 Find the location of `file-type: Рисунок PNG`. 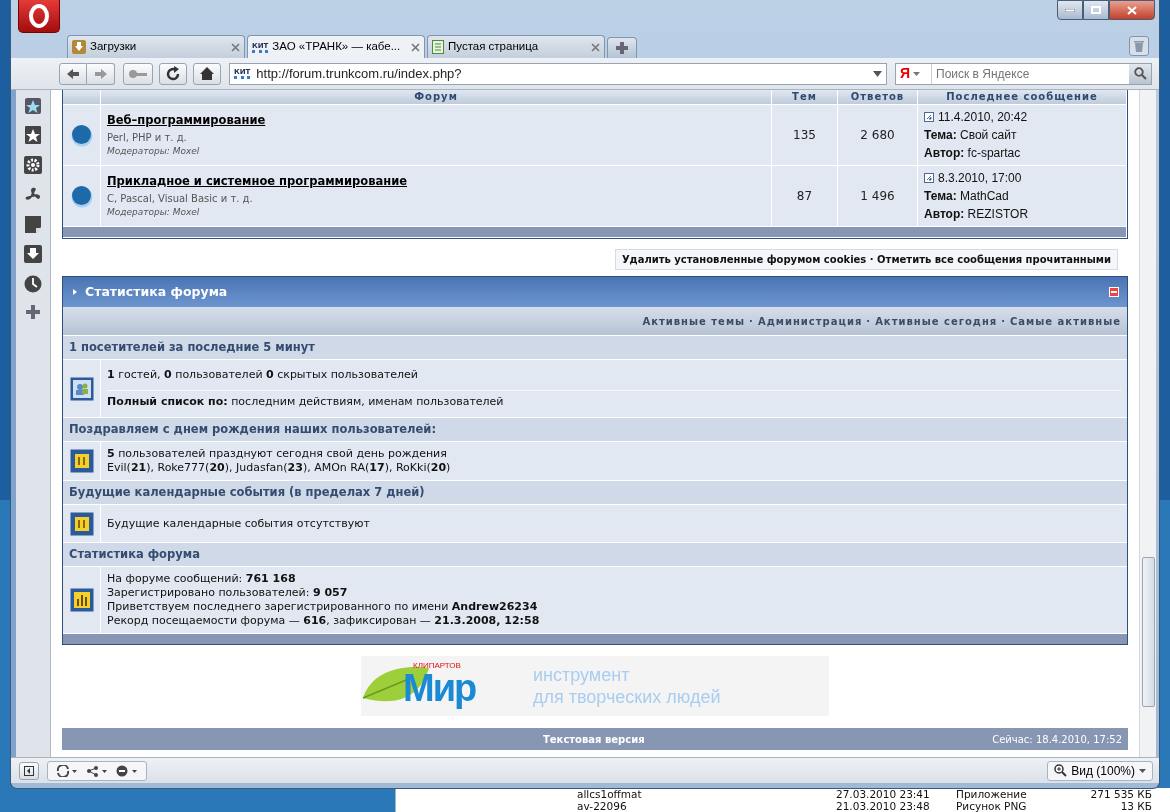

file-type: Рисунок PNG is located at coordinates (992, 805).